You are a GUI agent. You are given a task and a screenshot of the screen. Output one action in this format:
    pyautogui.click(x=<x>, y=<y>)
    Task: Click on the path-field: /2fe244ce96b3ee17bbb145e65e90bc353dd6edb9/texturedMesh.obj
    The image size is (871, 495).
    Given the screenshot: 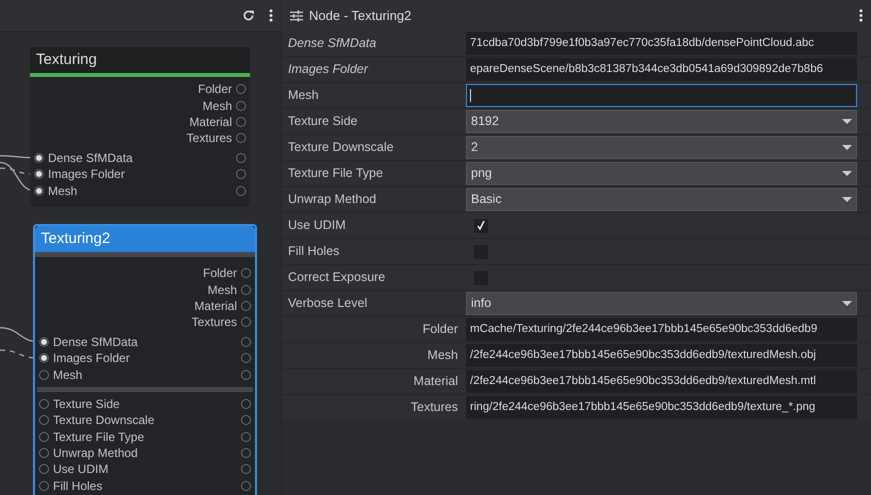 What is the action you would take?
    pyautogui.click(x=661, y=355)
    